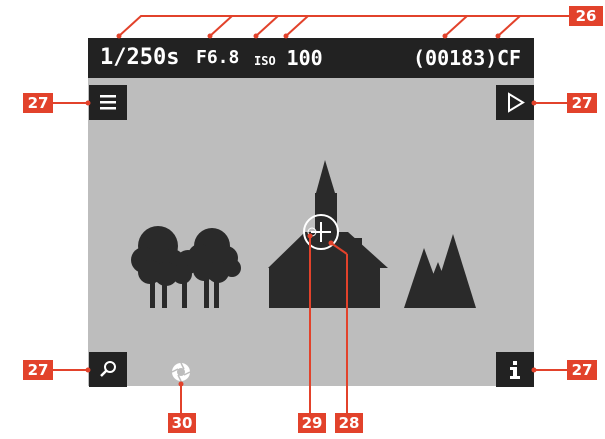  I want to click on callout-27-zoom: 27, so click(38, 370).